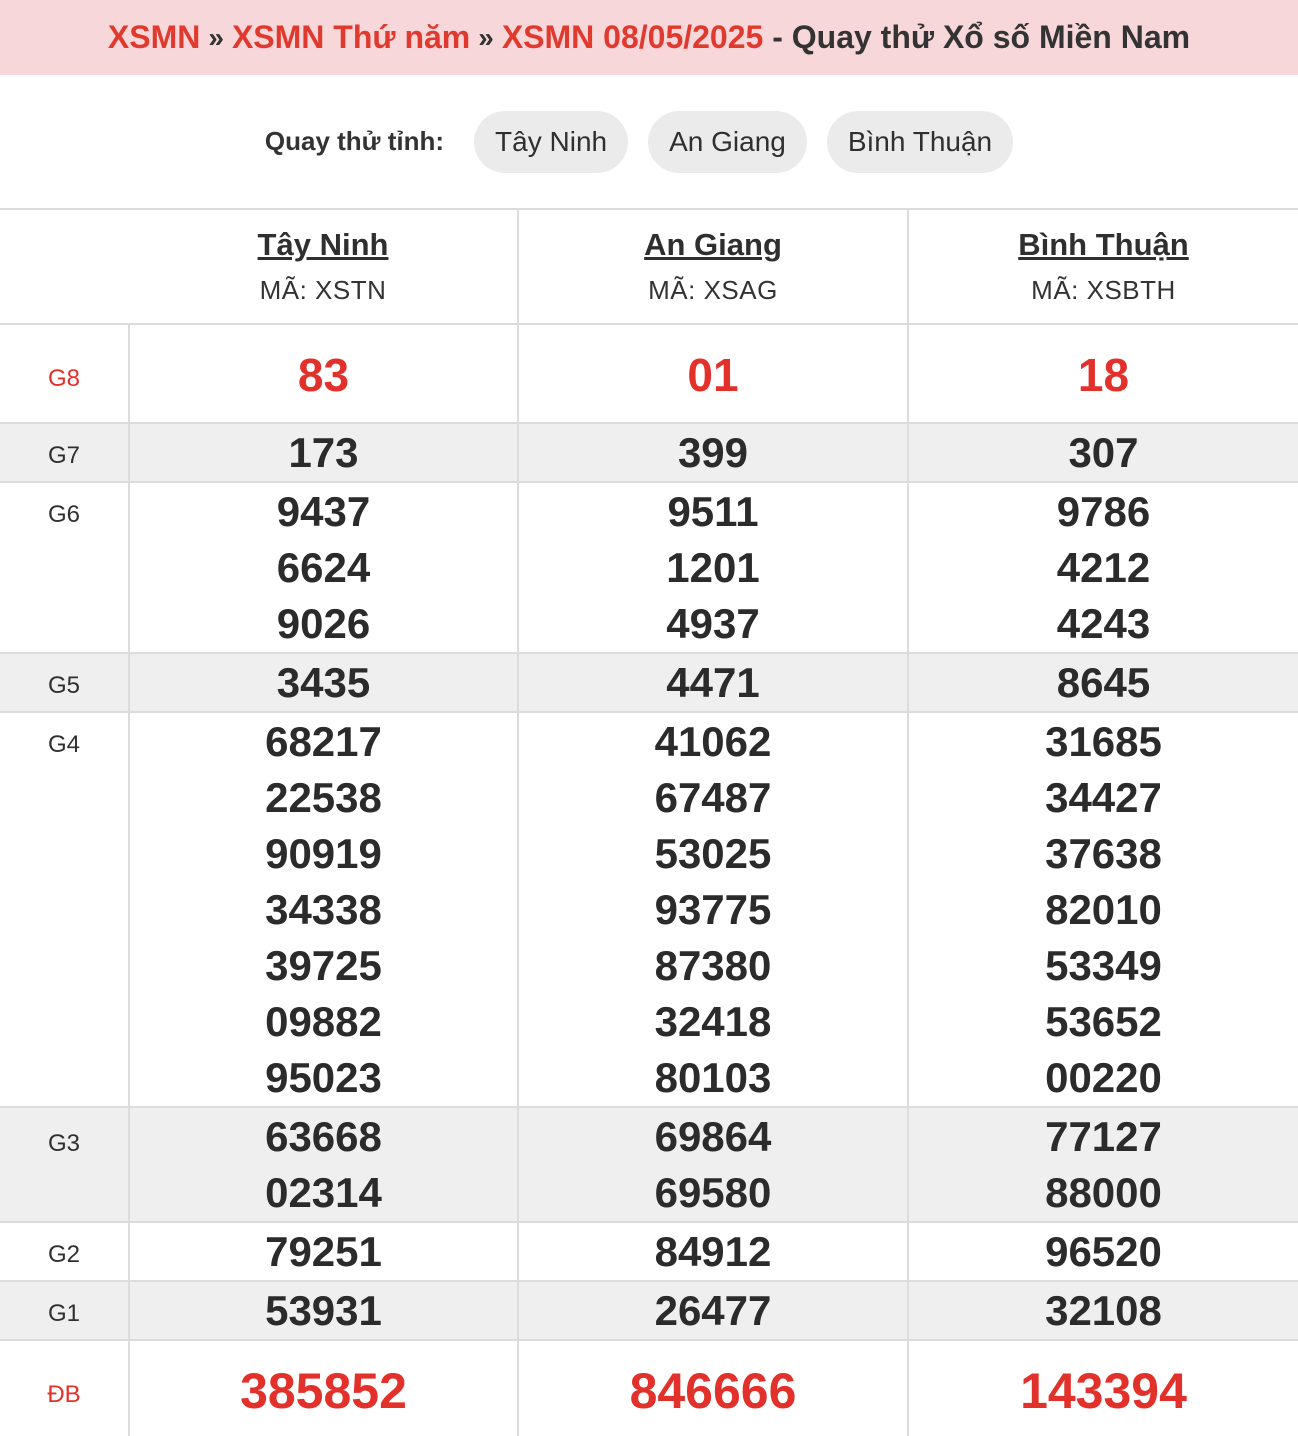  I want to click on prize-label: G8, so click(64, 374).